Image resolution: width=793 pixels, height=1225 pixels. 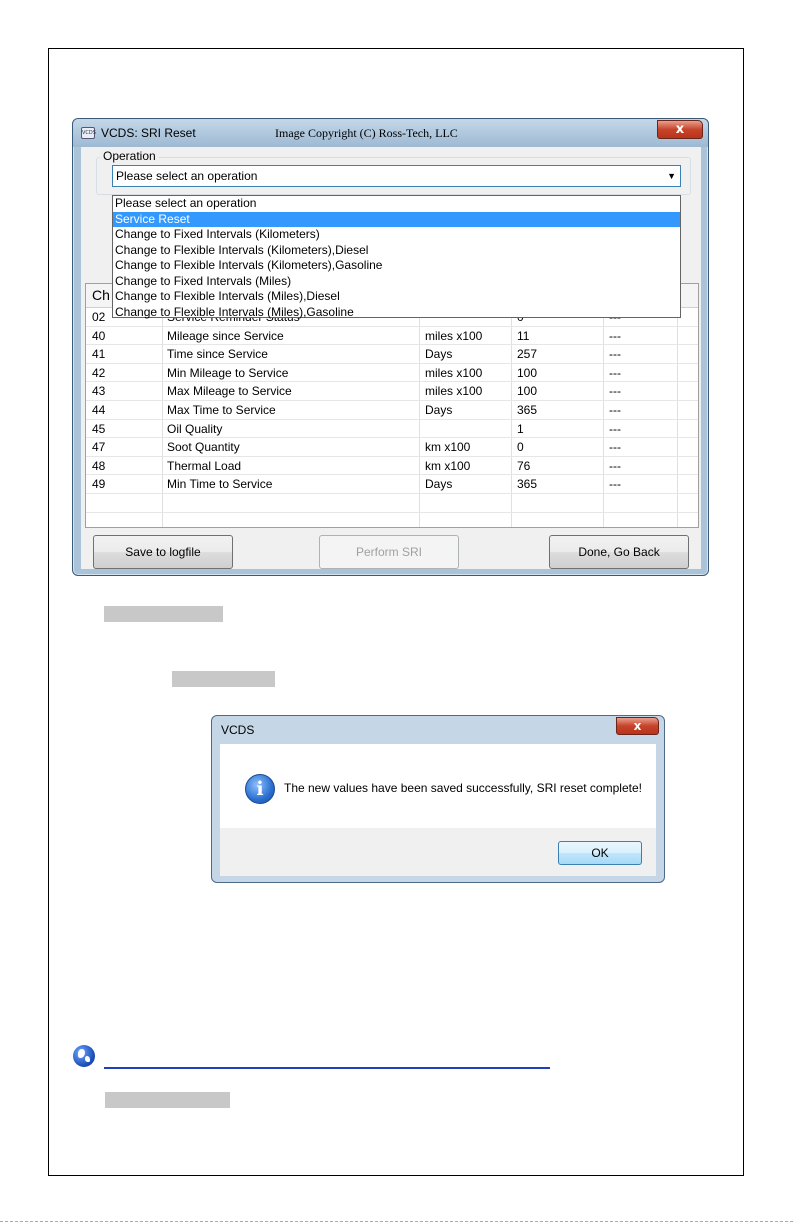 I want to click on table-cell-ch: 43, so click(x=99, y=391).